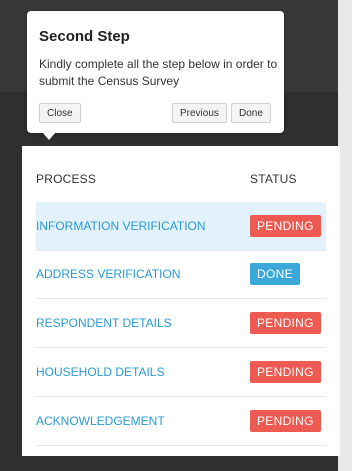  I want to click on popover-title: Second Step, so click(84, 36).